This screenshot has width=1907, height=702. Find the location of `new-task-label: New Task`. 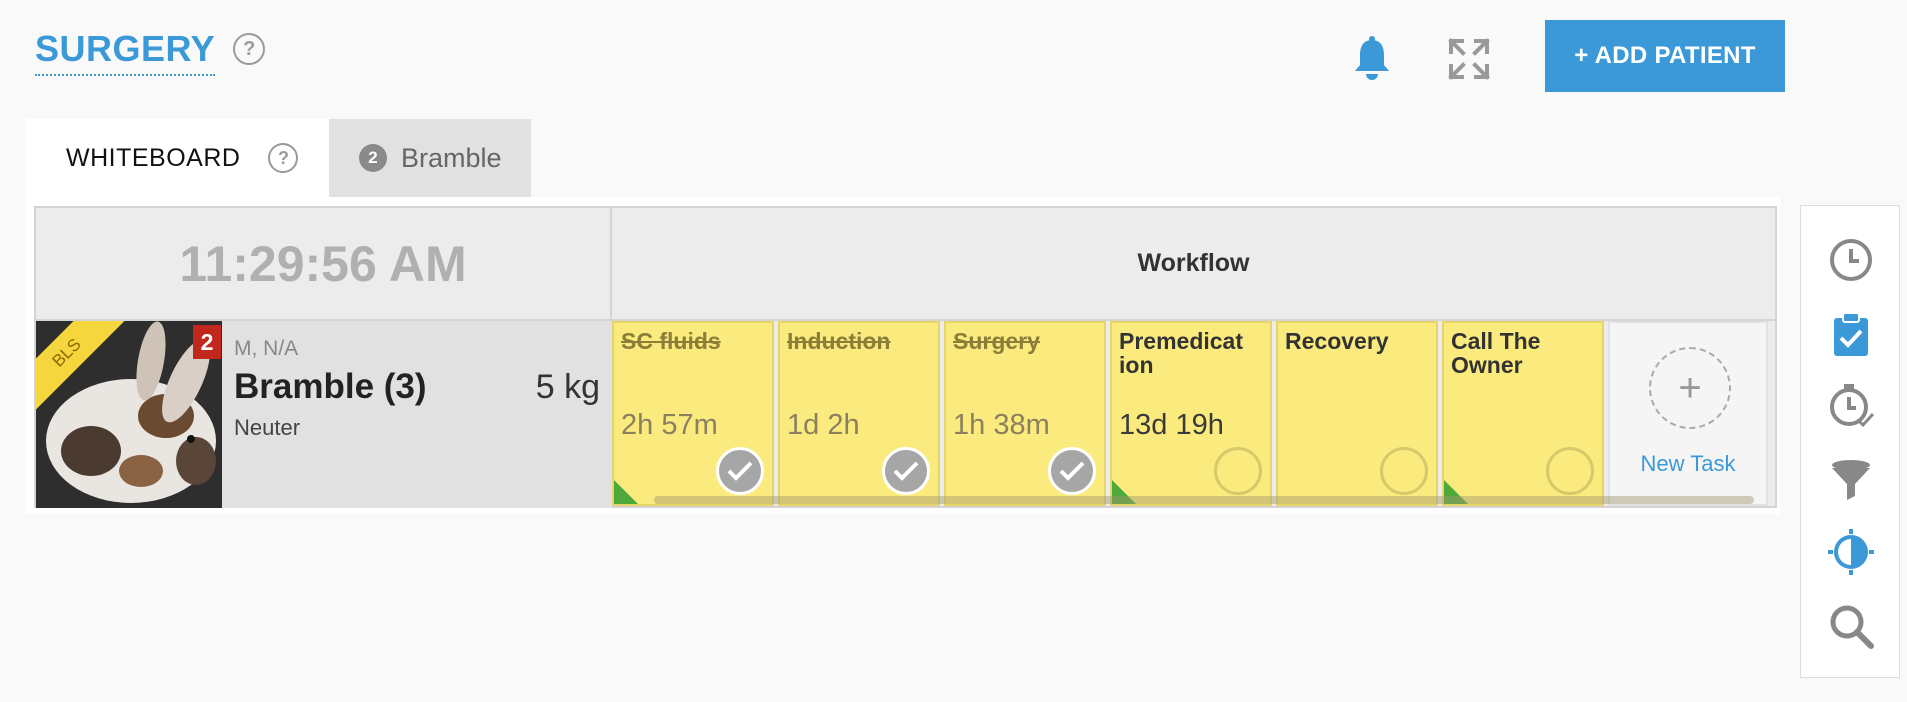

new-task-label: New Task is located at coordinates (1688, 463).